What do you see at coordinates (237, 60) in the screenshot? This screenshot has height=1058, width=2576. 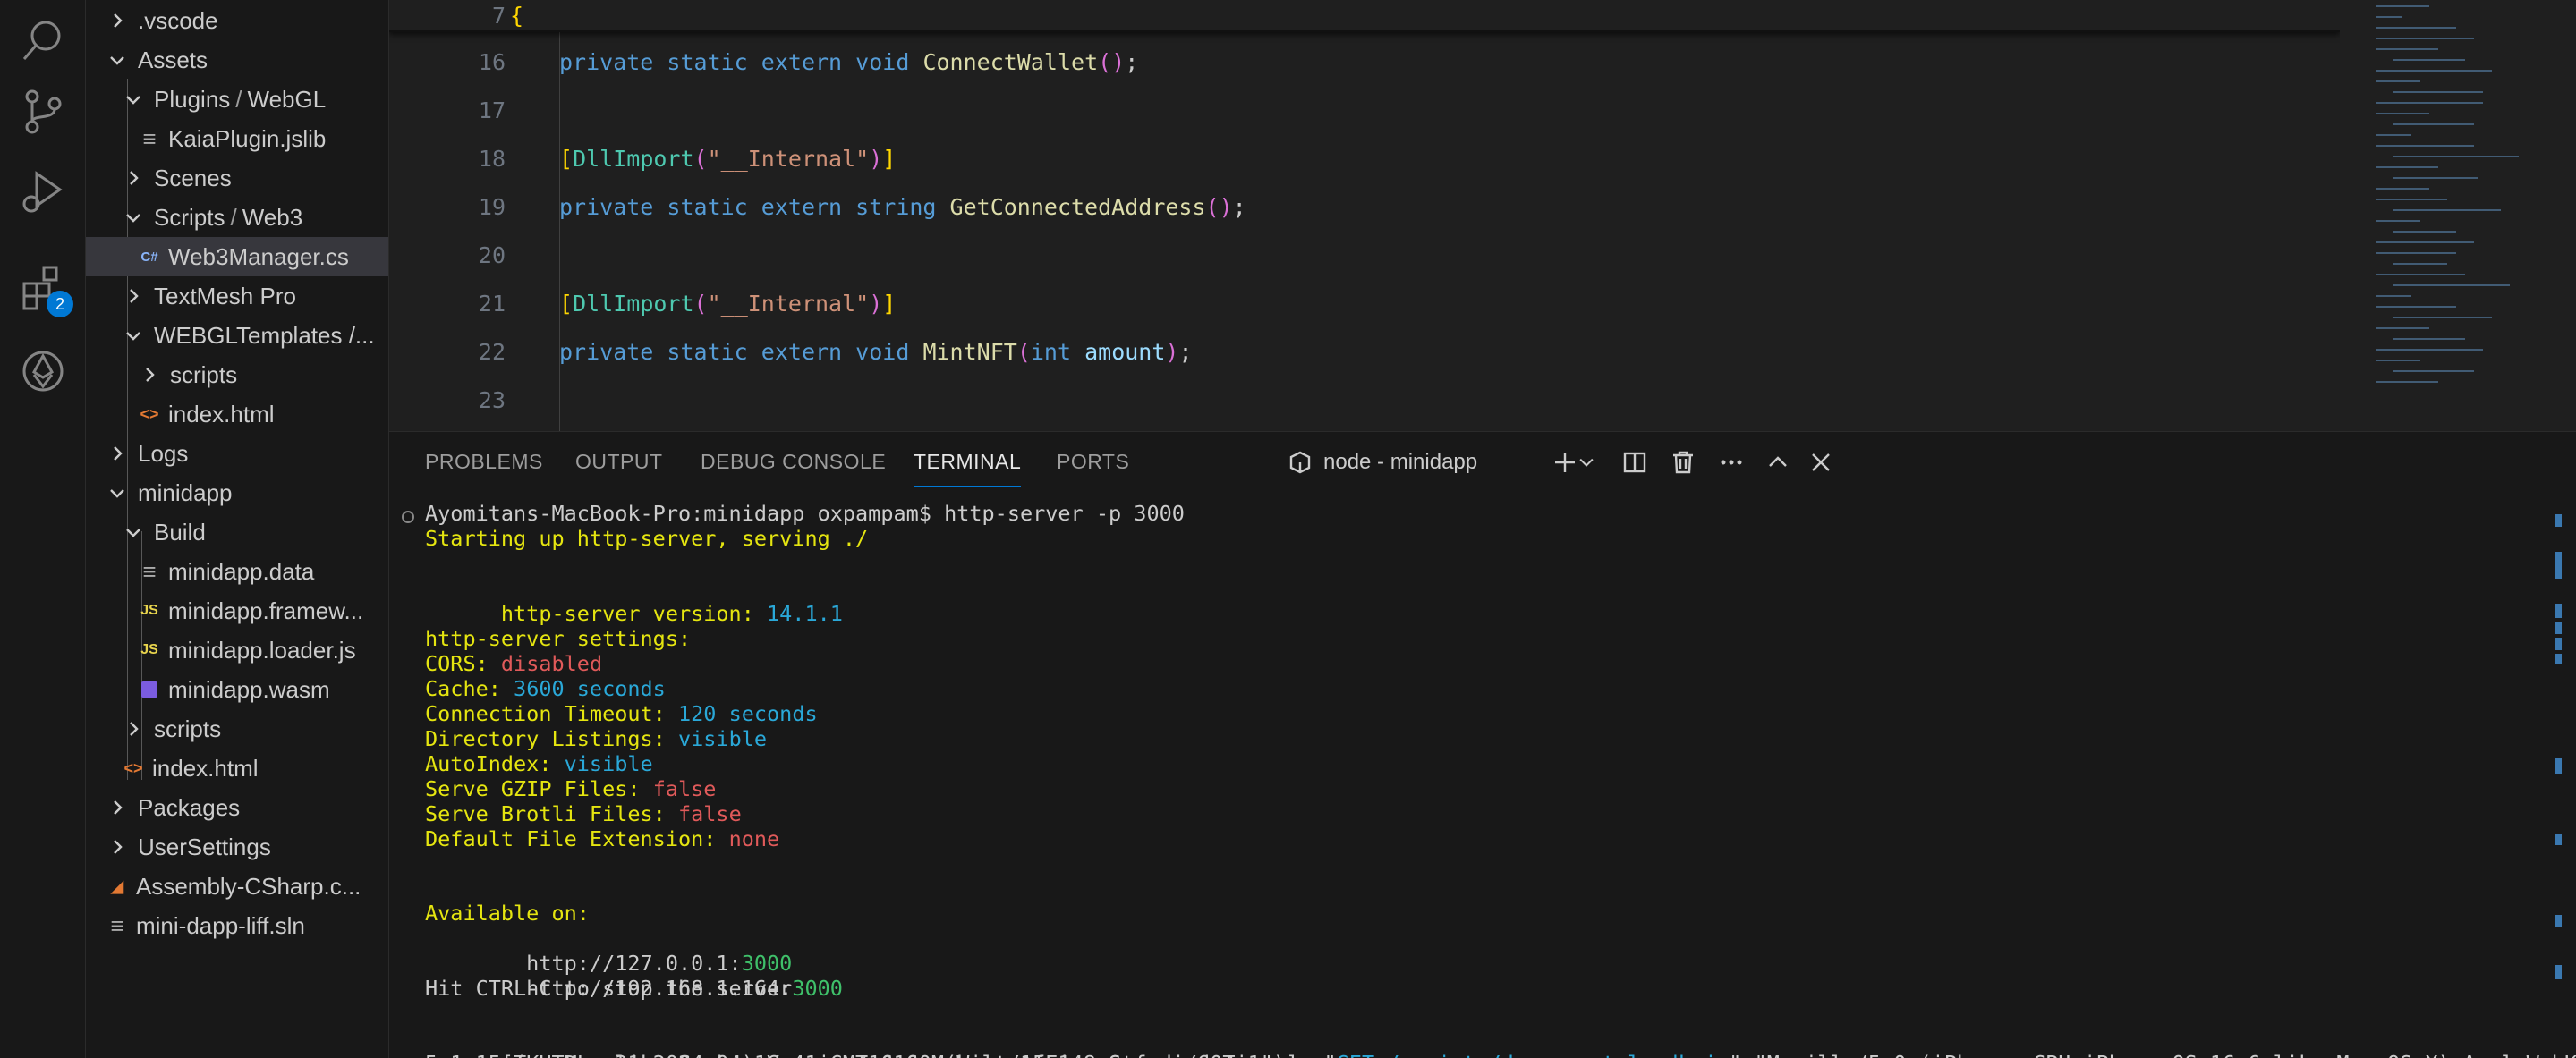 I see `tree-folder: Assets` at bounding box center [237, 60].